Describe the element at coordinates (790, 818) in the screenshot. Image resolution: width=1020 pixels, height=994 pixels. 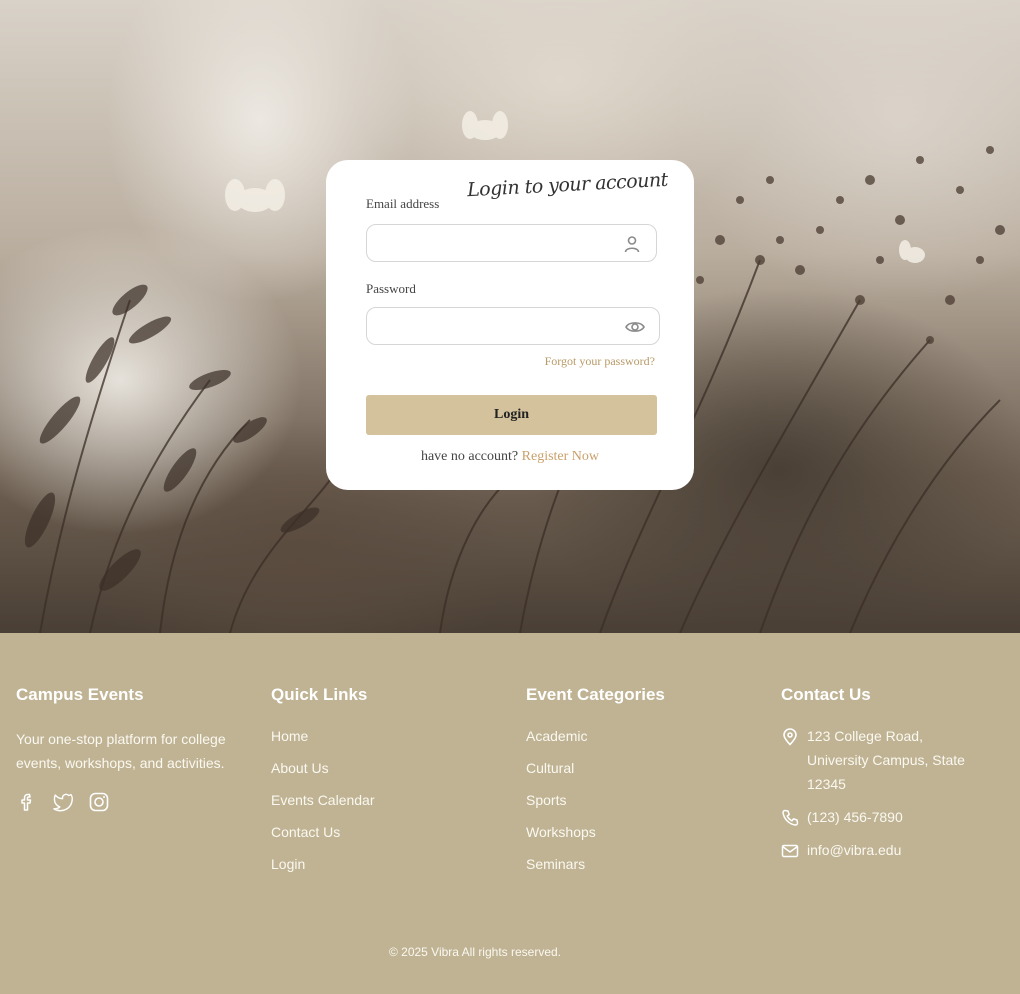
I see `phone-icon` at that location.